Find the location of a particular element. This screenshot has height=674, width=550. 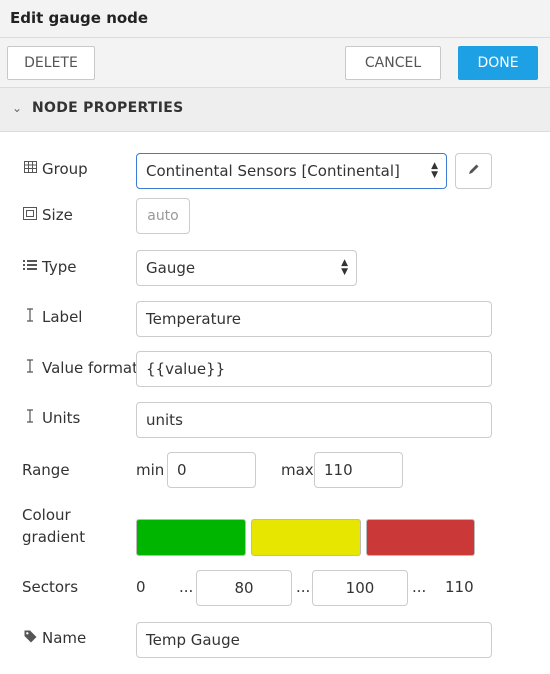

sectors-end: 110 is located at coordinates (459, 587).